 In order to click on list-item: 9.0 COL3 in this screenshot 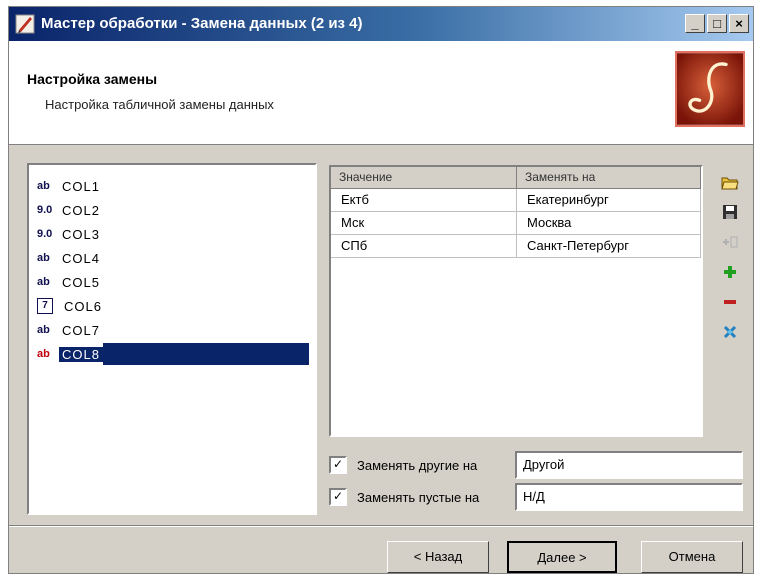, I will do `click(70, 234)`.